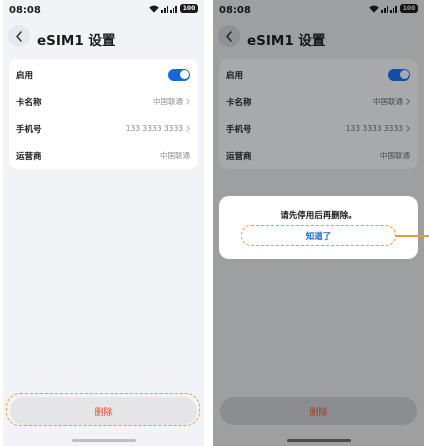 The image size is (429, 446). What do you see at coordinates (318, 216) in the screenshot?
I see `dialog-message: 请先停用后再删除。` at bounding box center [318, 216].